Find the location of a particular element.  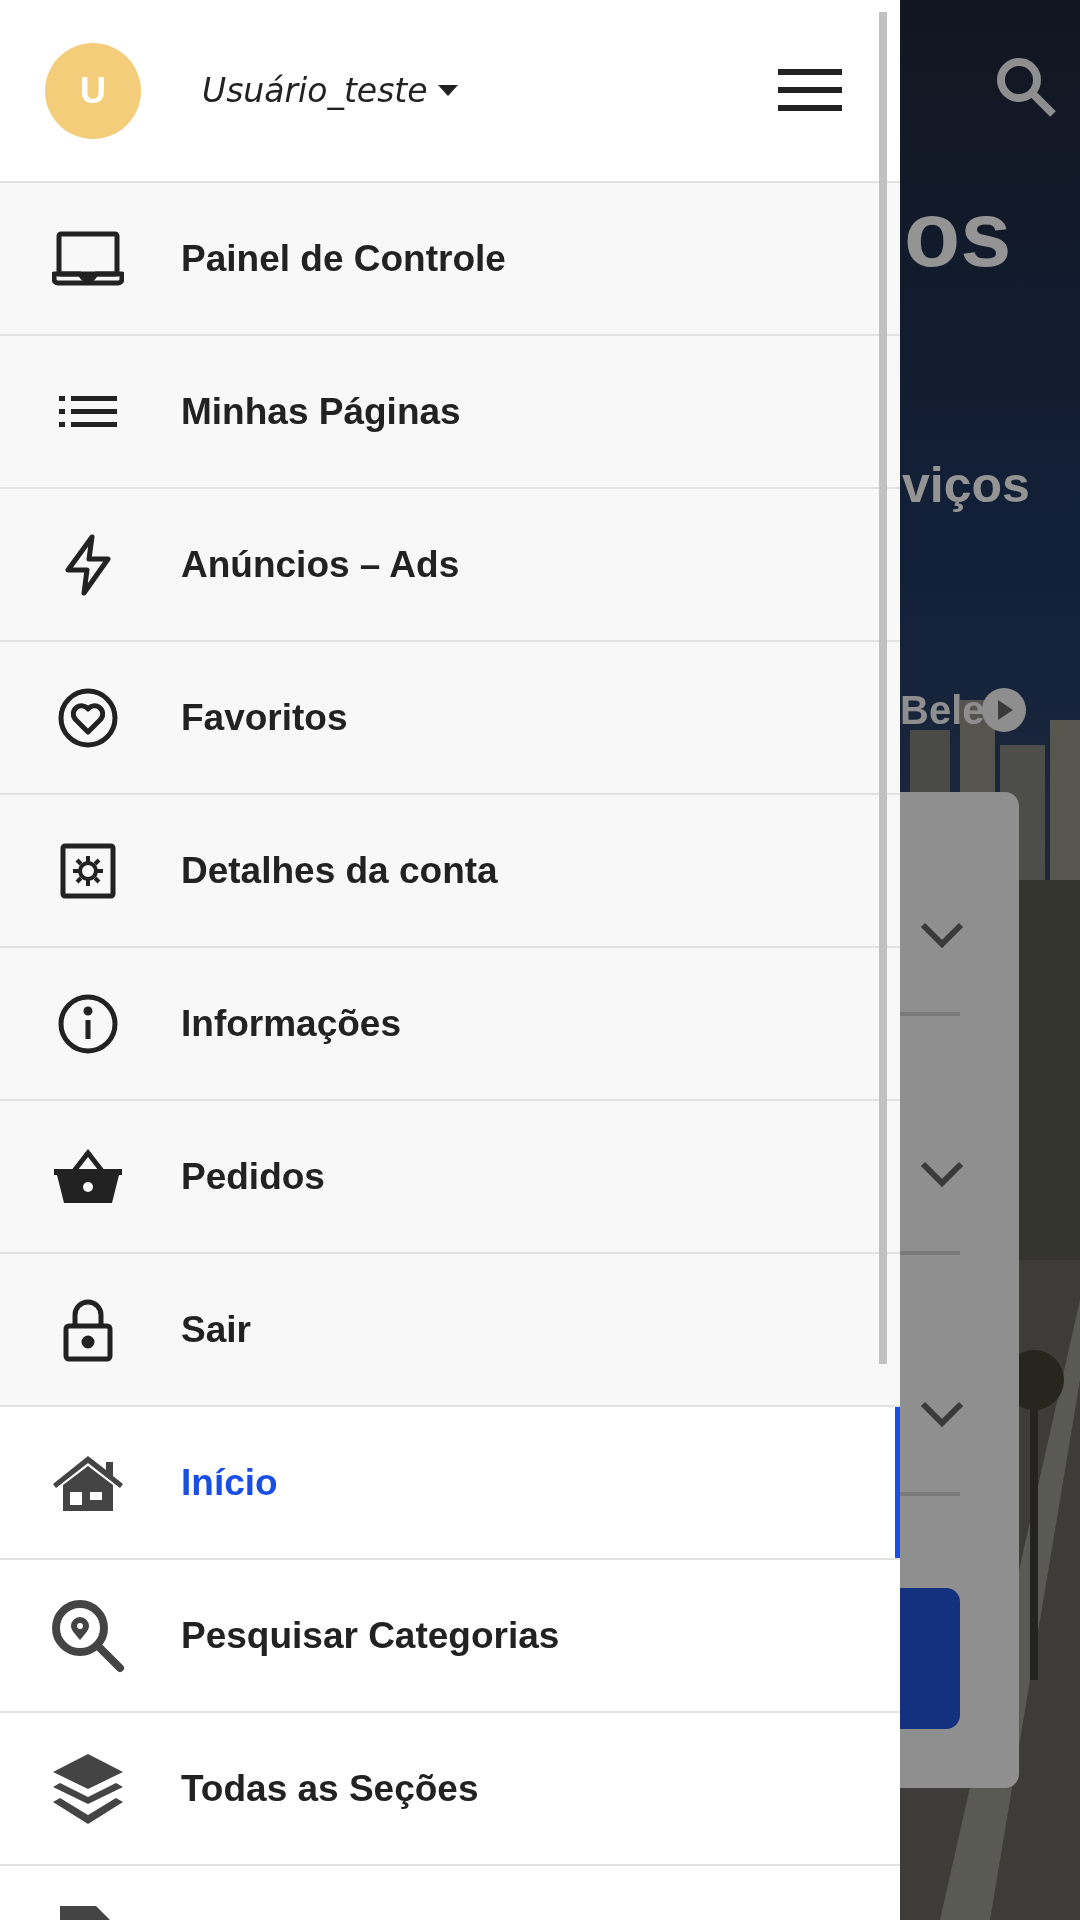

menu-item: Minhas Páginas is located at coordinates (450, 410).